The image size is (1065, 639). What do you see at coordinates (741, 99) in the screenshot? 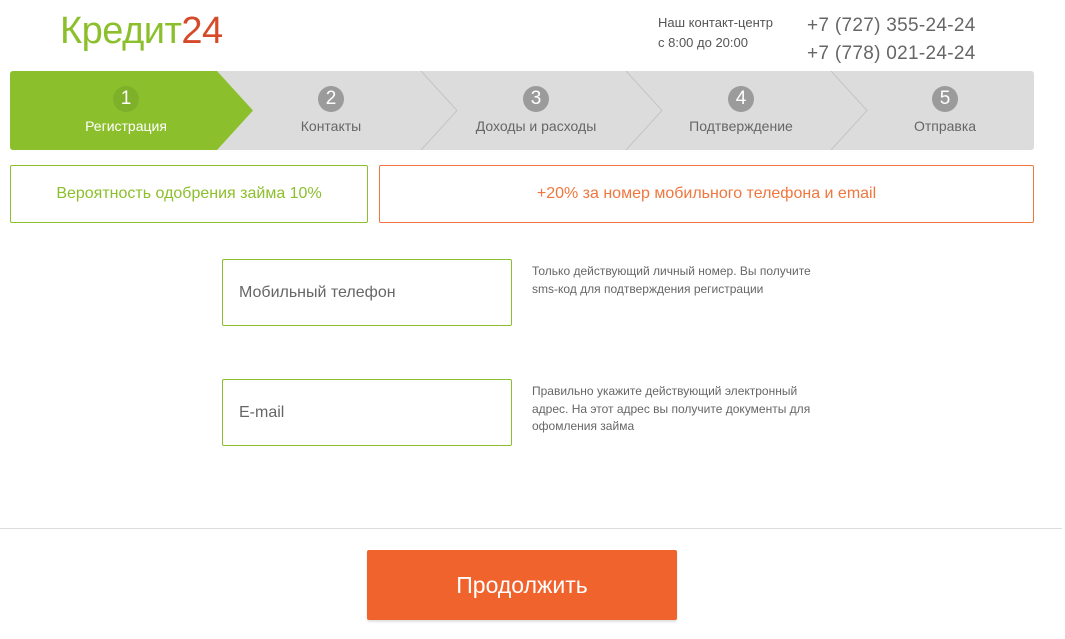
I see `step-number: 4` at bounding box center [741, 99].